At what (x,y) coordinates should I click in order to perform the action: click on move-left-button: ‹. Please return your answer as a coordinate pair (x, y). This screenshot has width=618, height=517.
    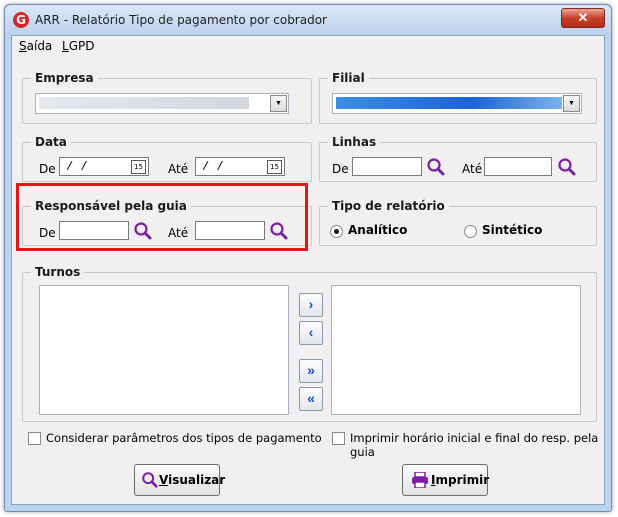
    Looking at the image, I should click on (311, 333).